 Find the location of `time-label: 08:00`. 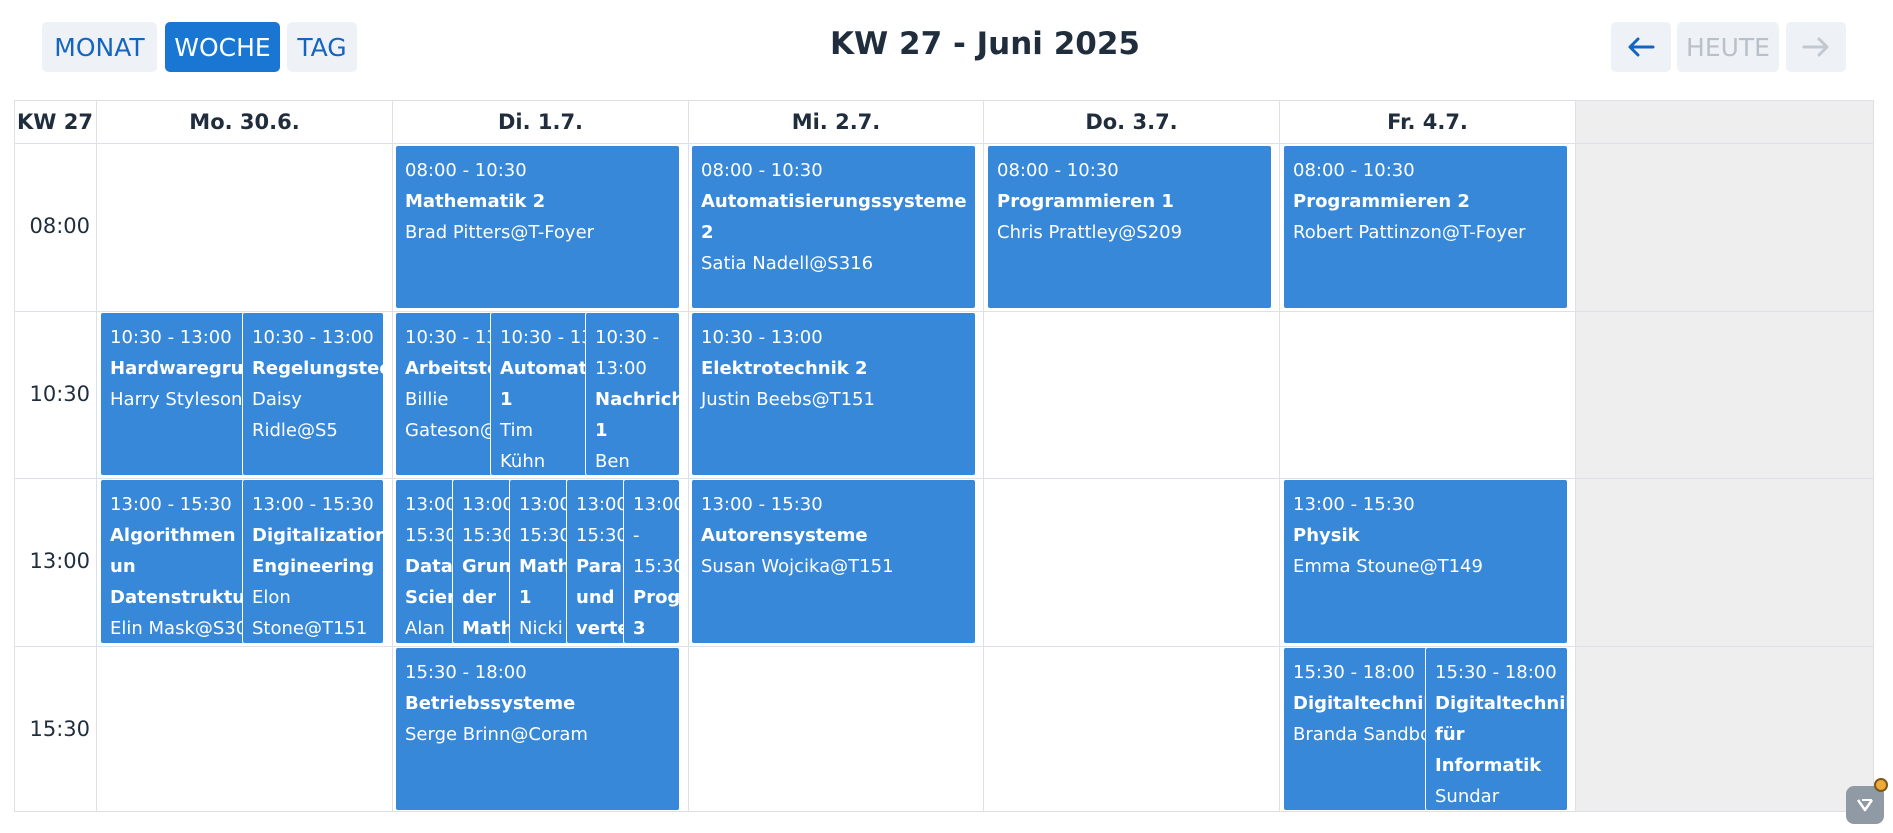

time-label: 08:00 is located at coordinates (59, 226).